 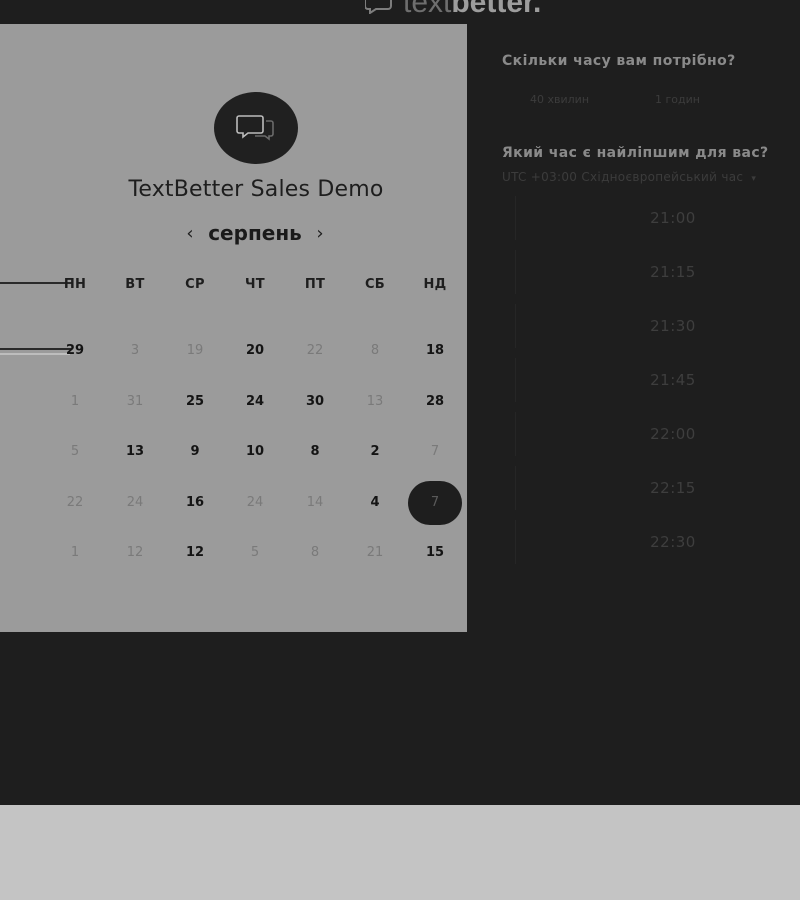 What do you see at coordinates (657, 488) in the screenshot?
I see `time-slot-button: 22:15` at bounding box center [657, 488].